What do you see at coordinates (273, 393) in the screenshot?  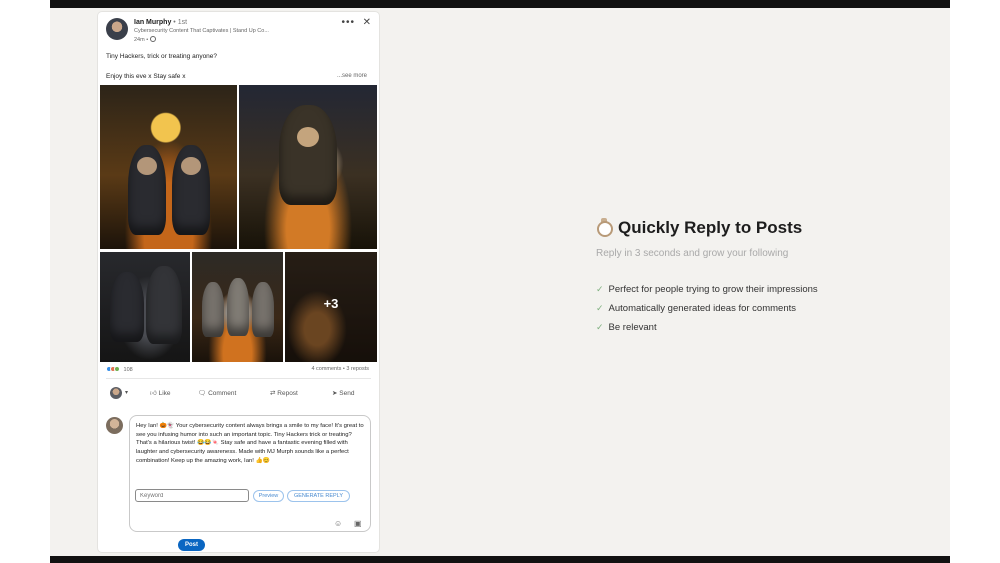 I see `repost-icon: ⇄` at bounding box center [273, 393].